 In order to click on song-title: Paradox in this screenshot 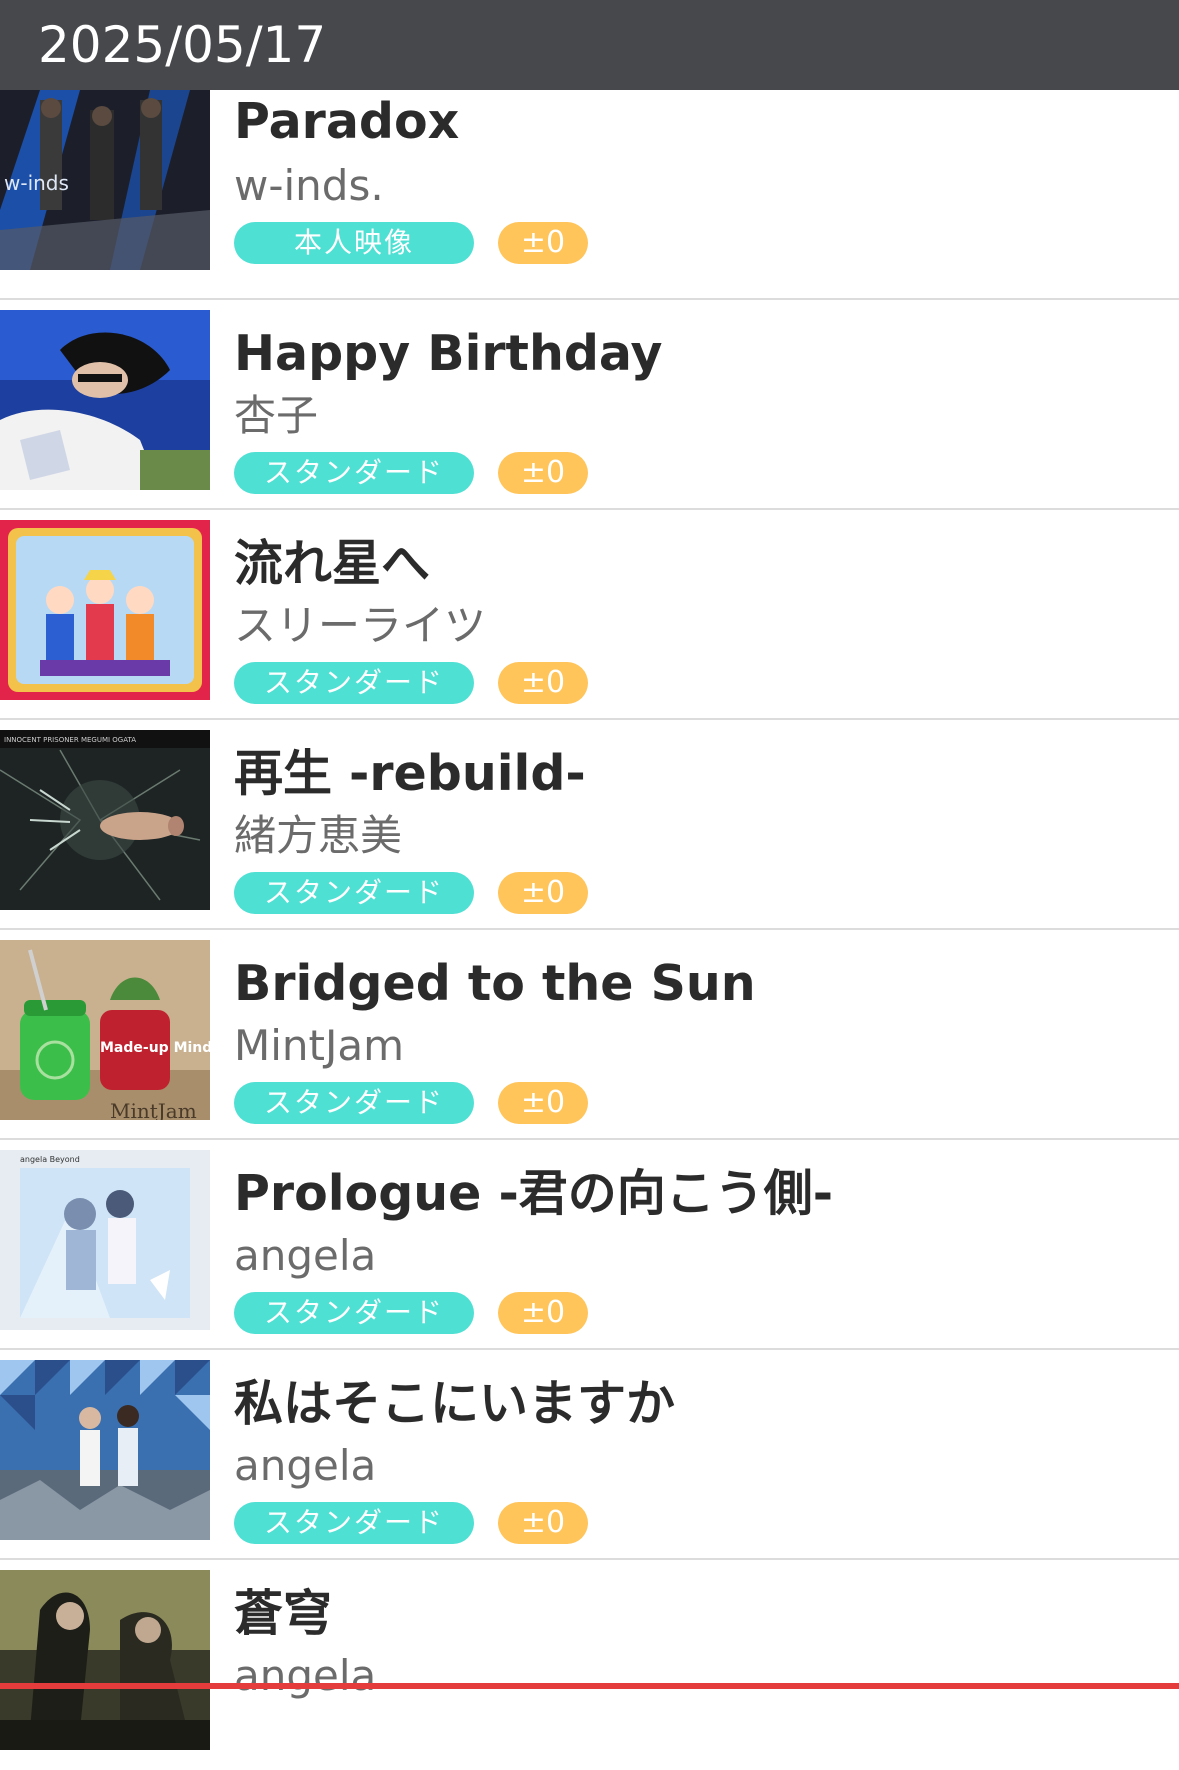, I will do `click(347, 121)`.